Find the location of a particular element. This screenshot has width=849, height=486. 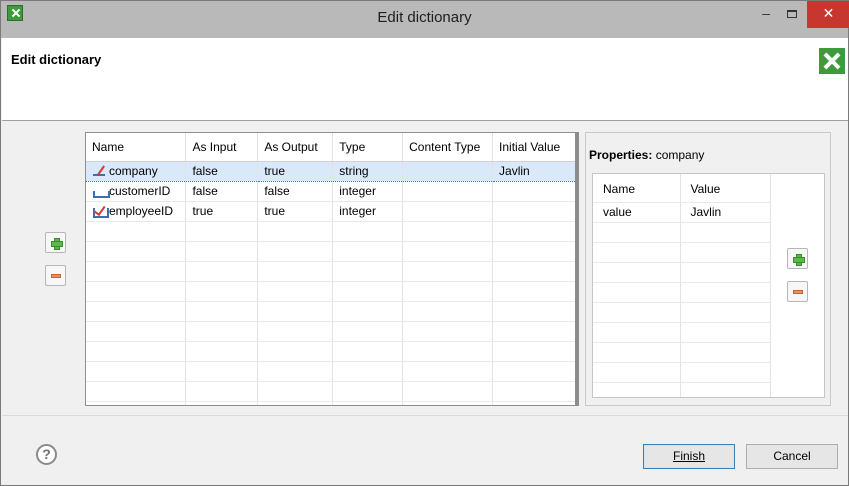

finish-button: Finish is located at coordinates (689, 456).